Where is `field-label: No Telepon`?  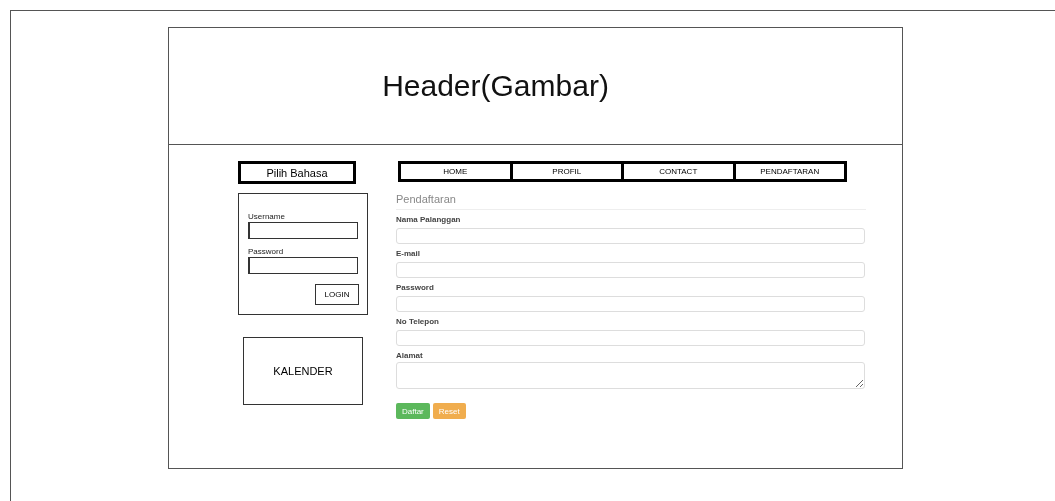
field-label: No Telepon is located at coordinates (418, 321).